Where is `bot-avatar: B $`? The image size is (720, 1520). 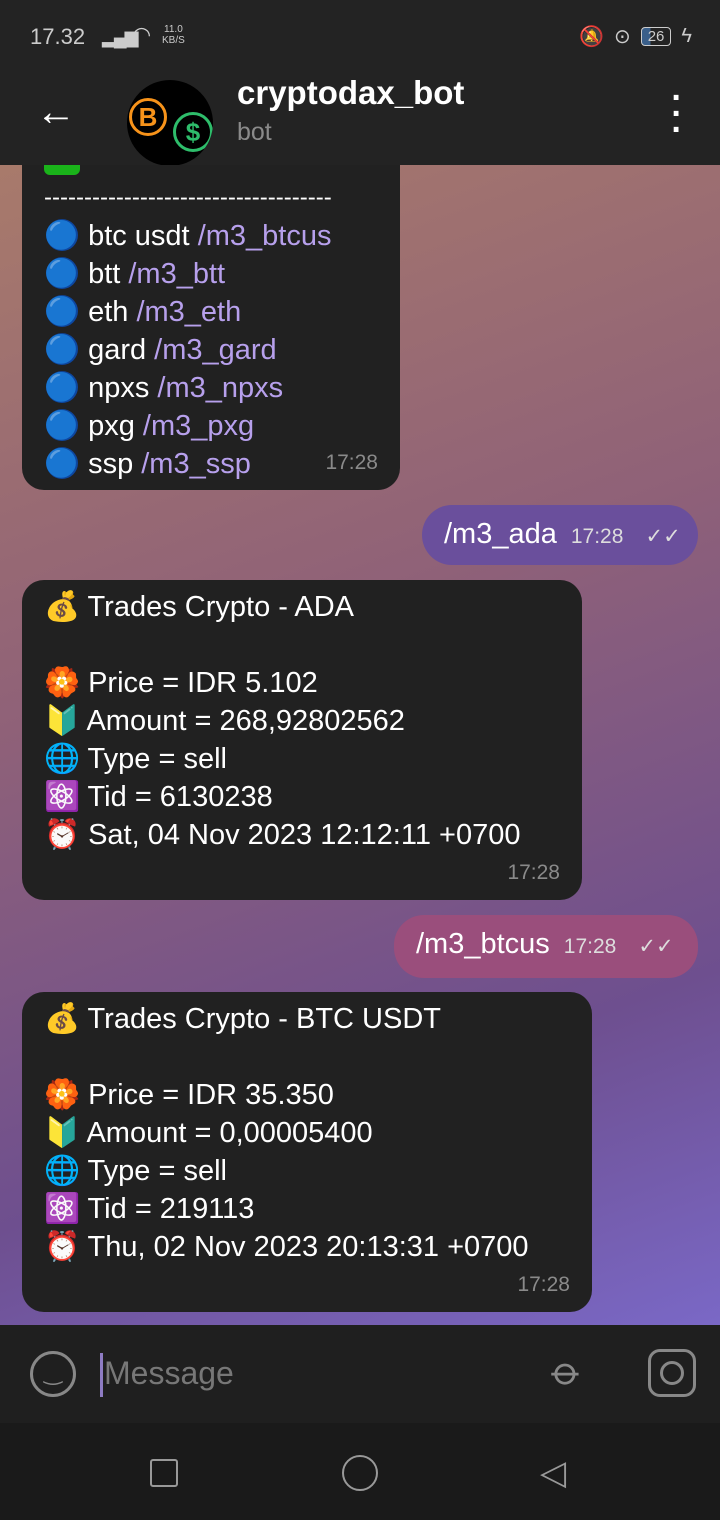 bot-avatar: B $ is located at coordinates (170, 123).